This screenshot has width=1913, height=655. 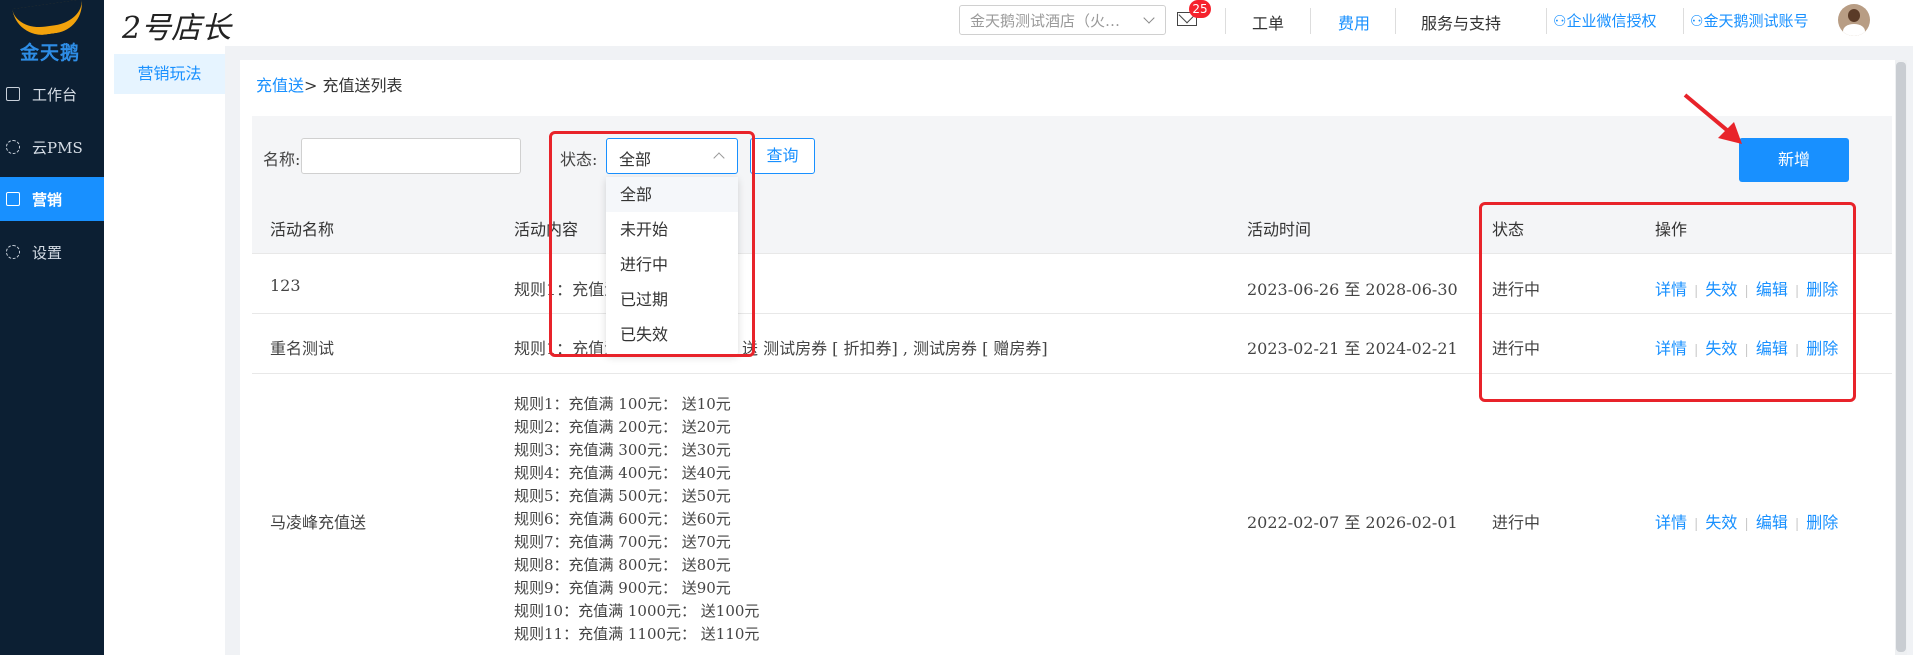 I want to click on wecom-auth-link: ⚇企业微信授权, so click(x=1604, y=20).